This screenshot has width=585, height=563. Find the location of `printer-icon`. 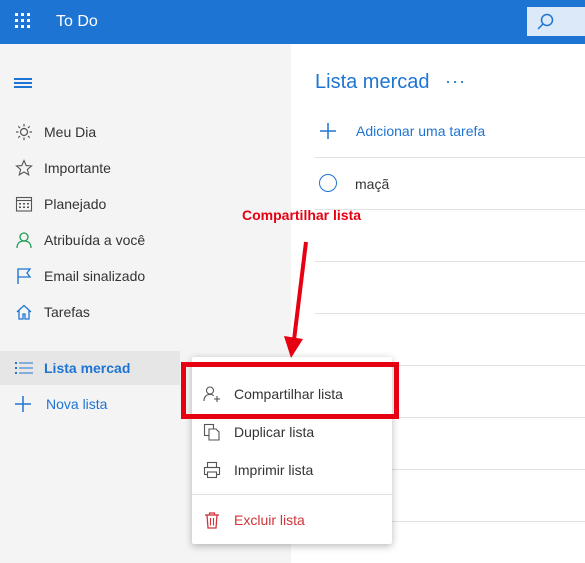

printer-icon is located at coordinates (212, 470).